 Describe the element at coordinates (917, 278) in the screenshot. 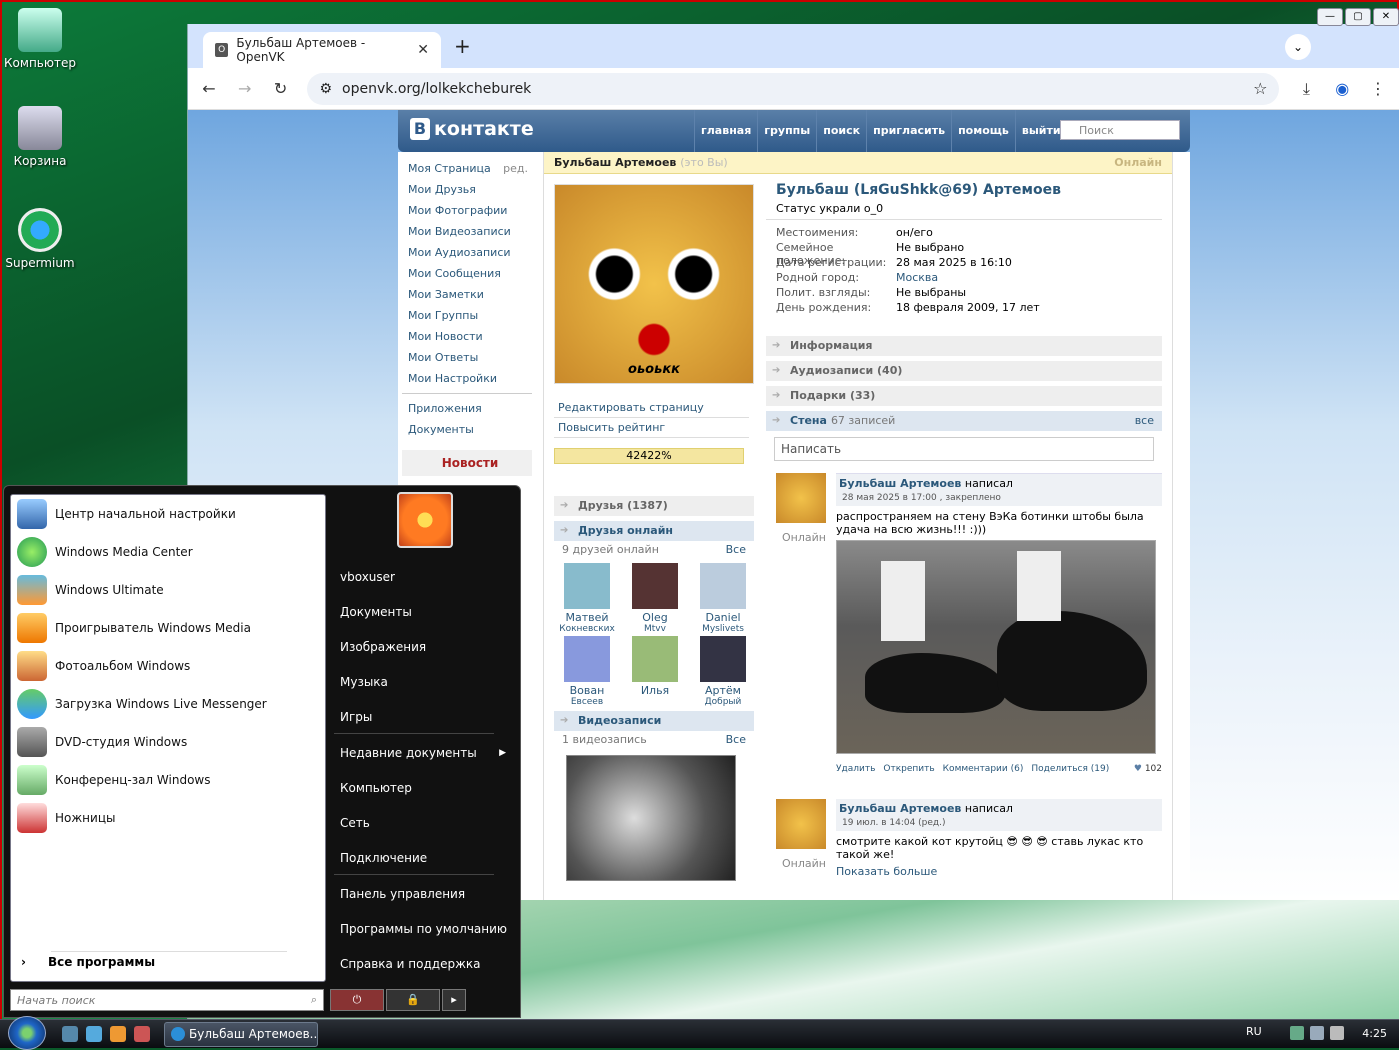

I see `hometown-link: Москва` at that location.